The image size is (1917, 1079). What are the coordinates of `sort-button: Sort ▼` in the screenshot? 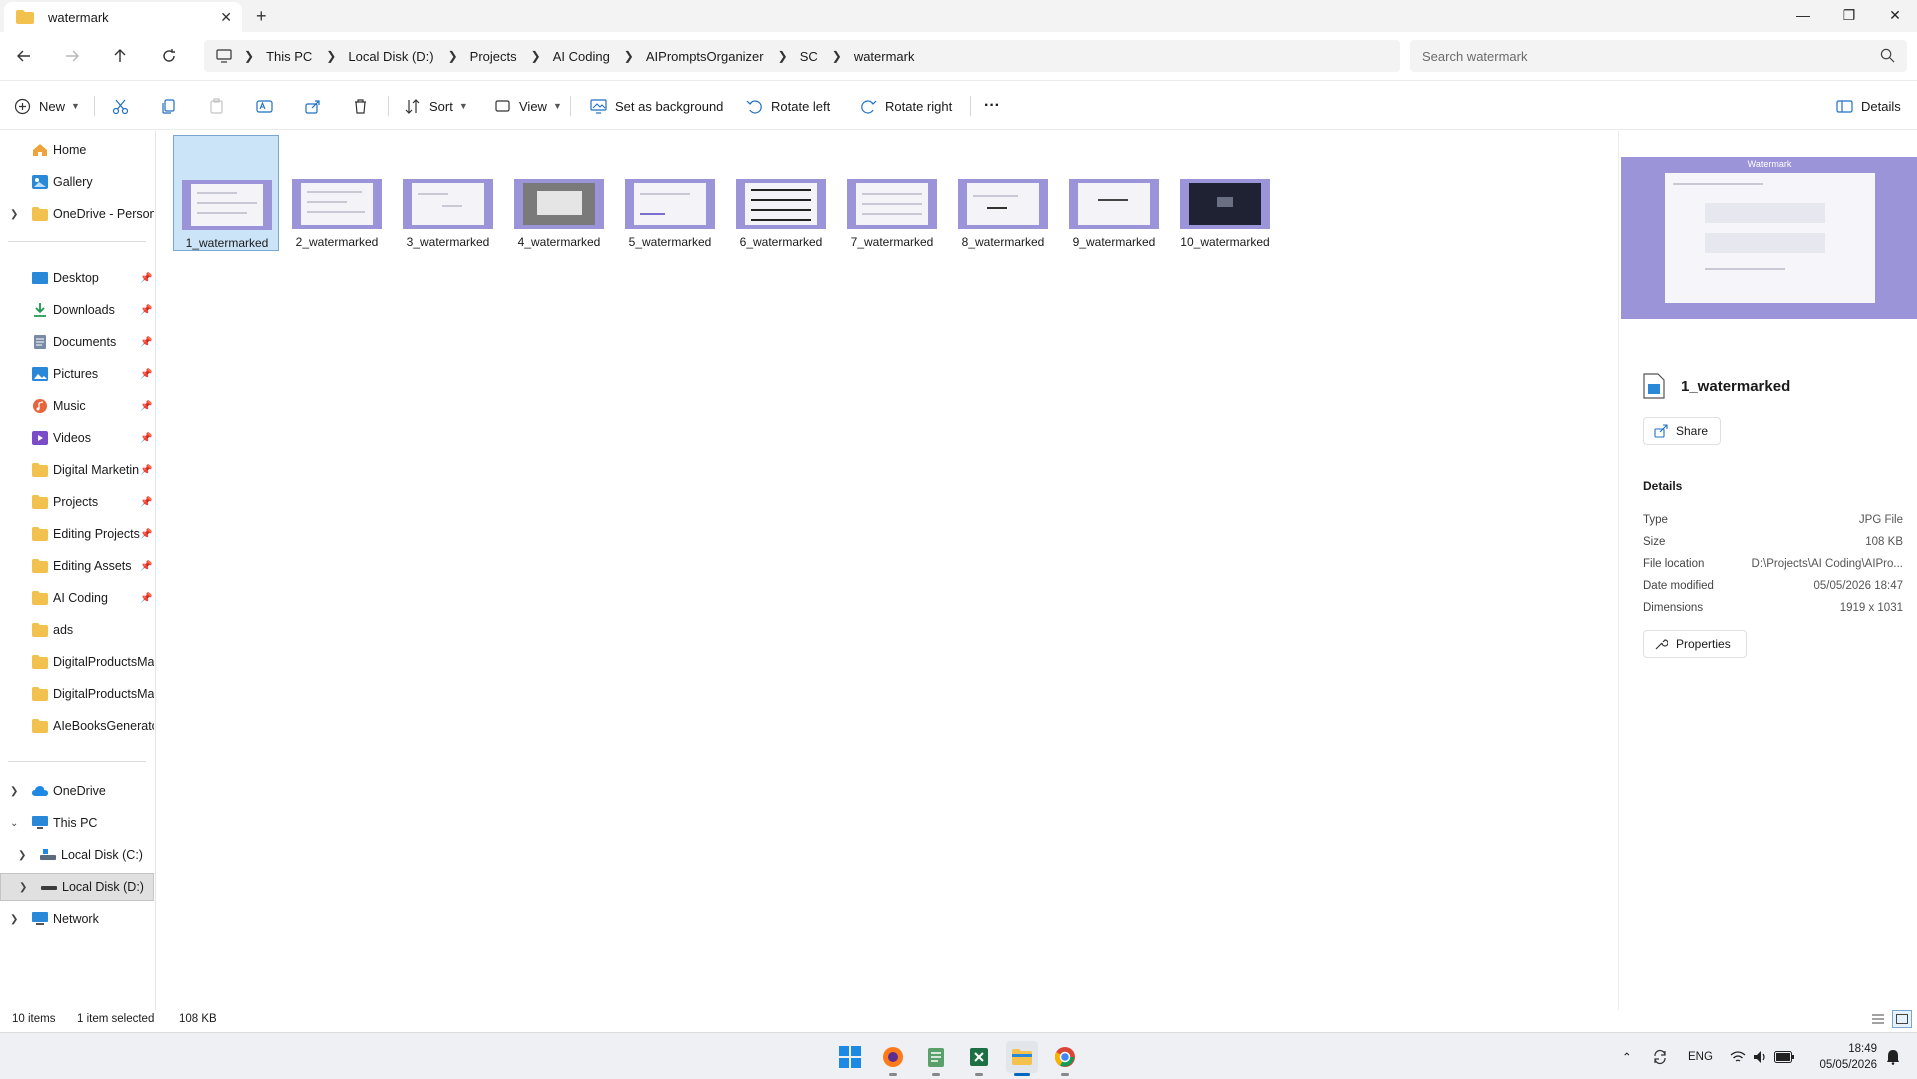 It's located at (436, 106).